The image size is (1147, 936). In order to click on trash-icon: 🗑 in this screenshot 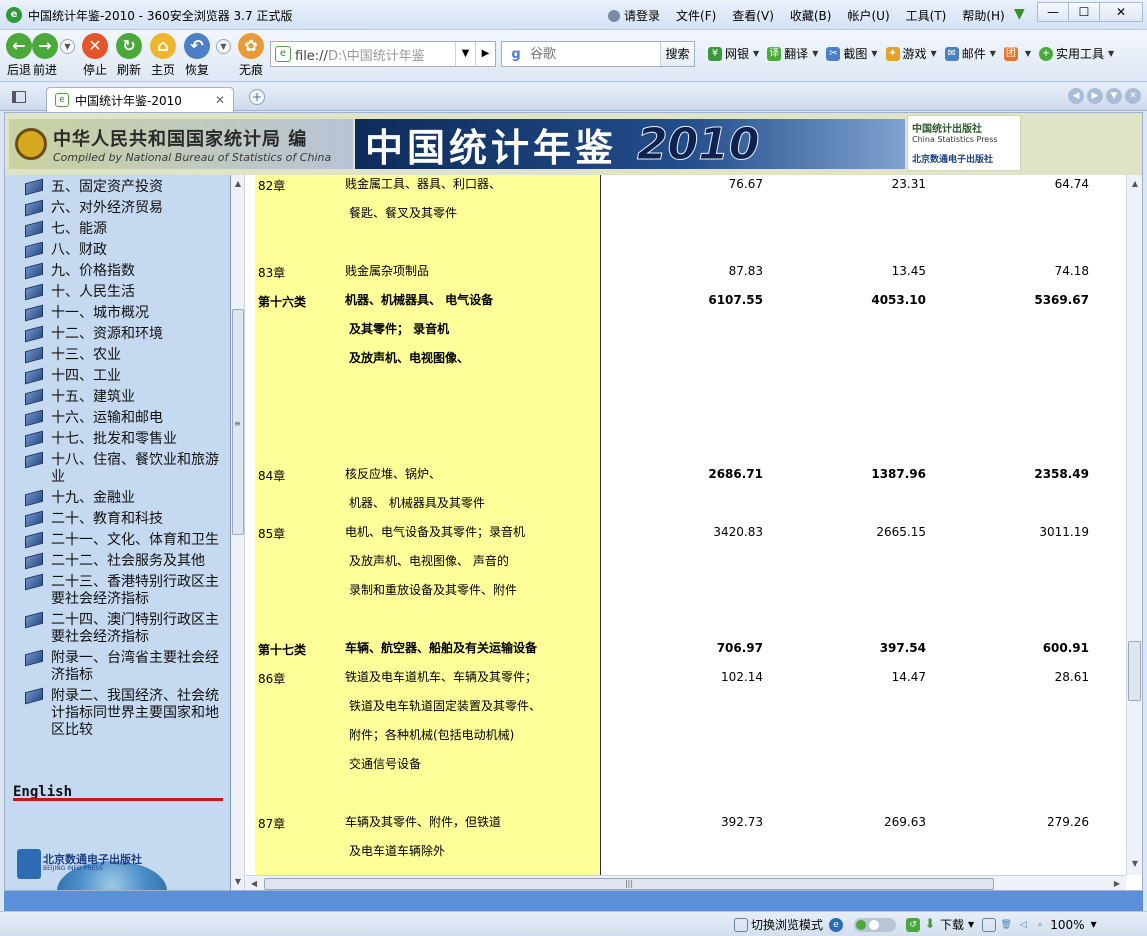, I will do `click(1006, 925)`.